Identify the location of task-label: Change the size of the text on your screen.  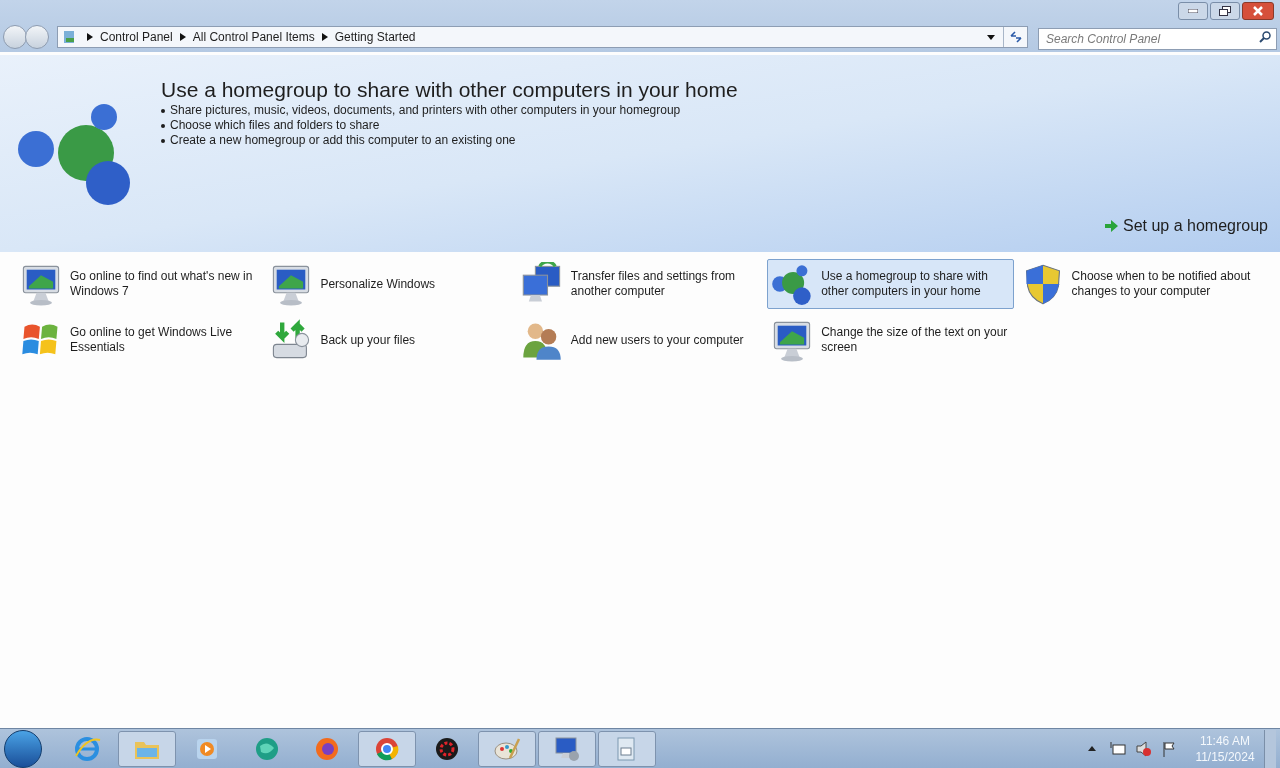
(915, 340).